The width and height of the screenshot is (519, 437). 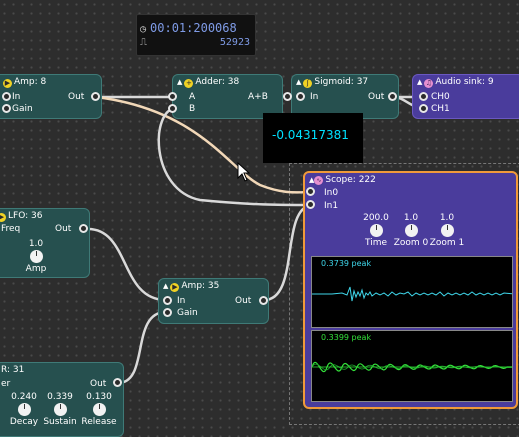 What do you see at coordinates (300, 96) in the screenshot?
I see `port-sigmoid-in` at bounding box center [300, 96].